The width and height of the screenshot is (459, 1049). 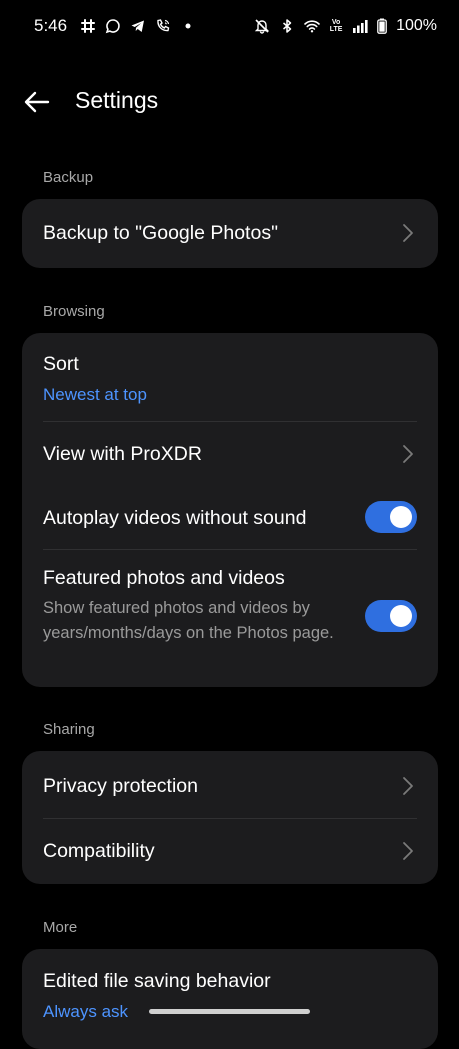 What do you see at coordinates (69, 729) in the screenshot?
I see `section-label-sharing: Sharing` at bounding box center [69, 729].